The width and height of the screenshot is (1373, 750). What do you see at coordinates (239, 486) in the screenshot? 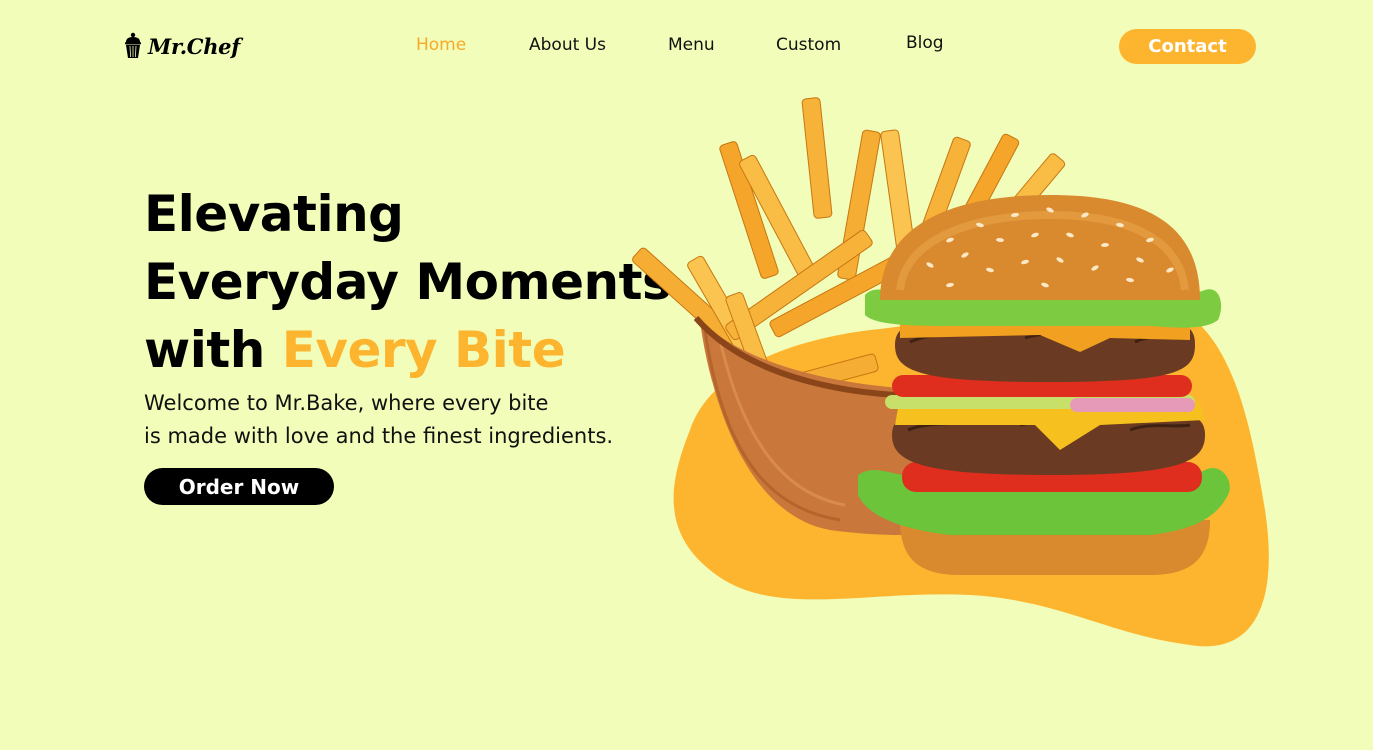
I see `order-now-button: Order Now` at bounding box center [239, 486].